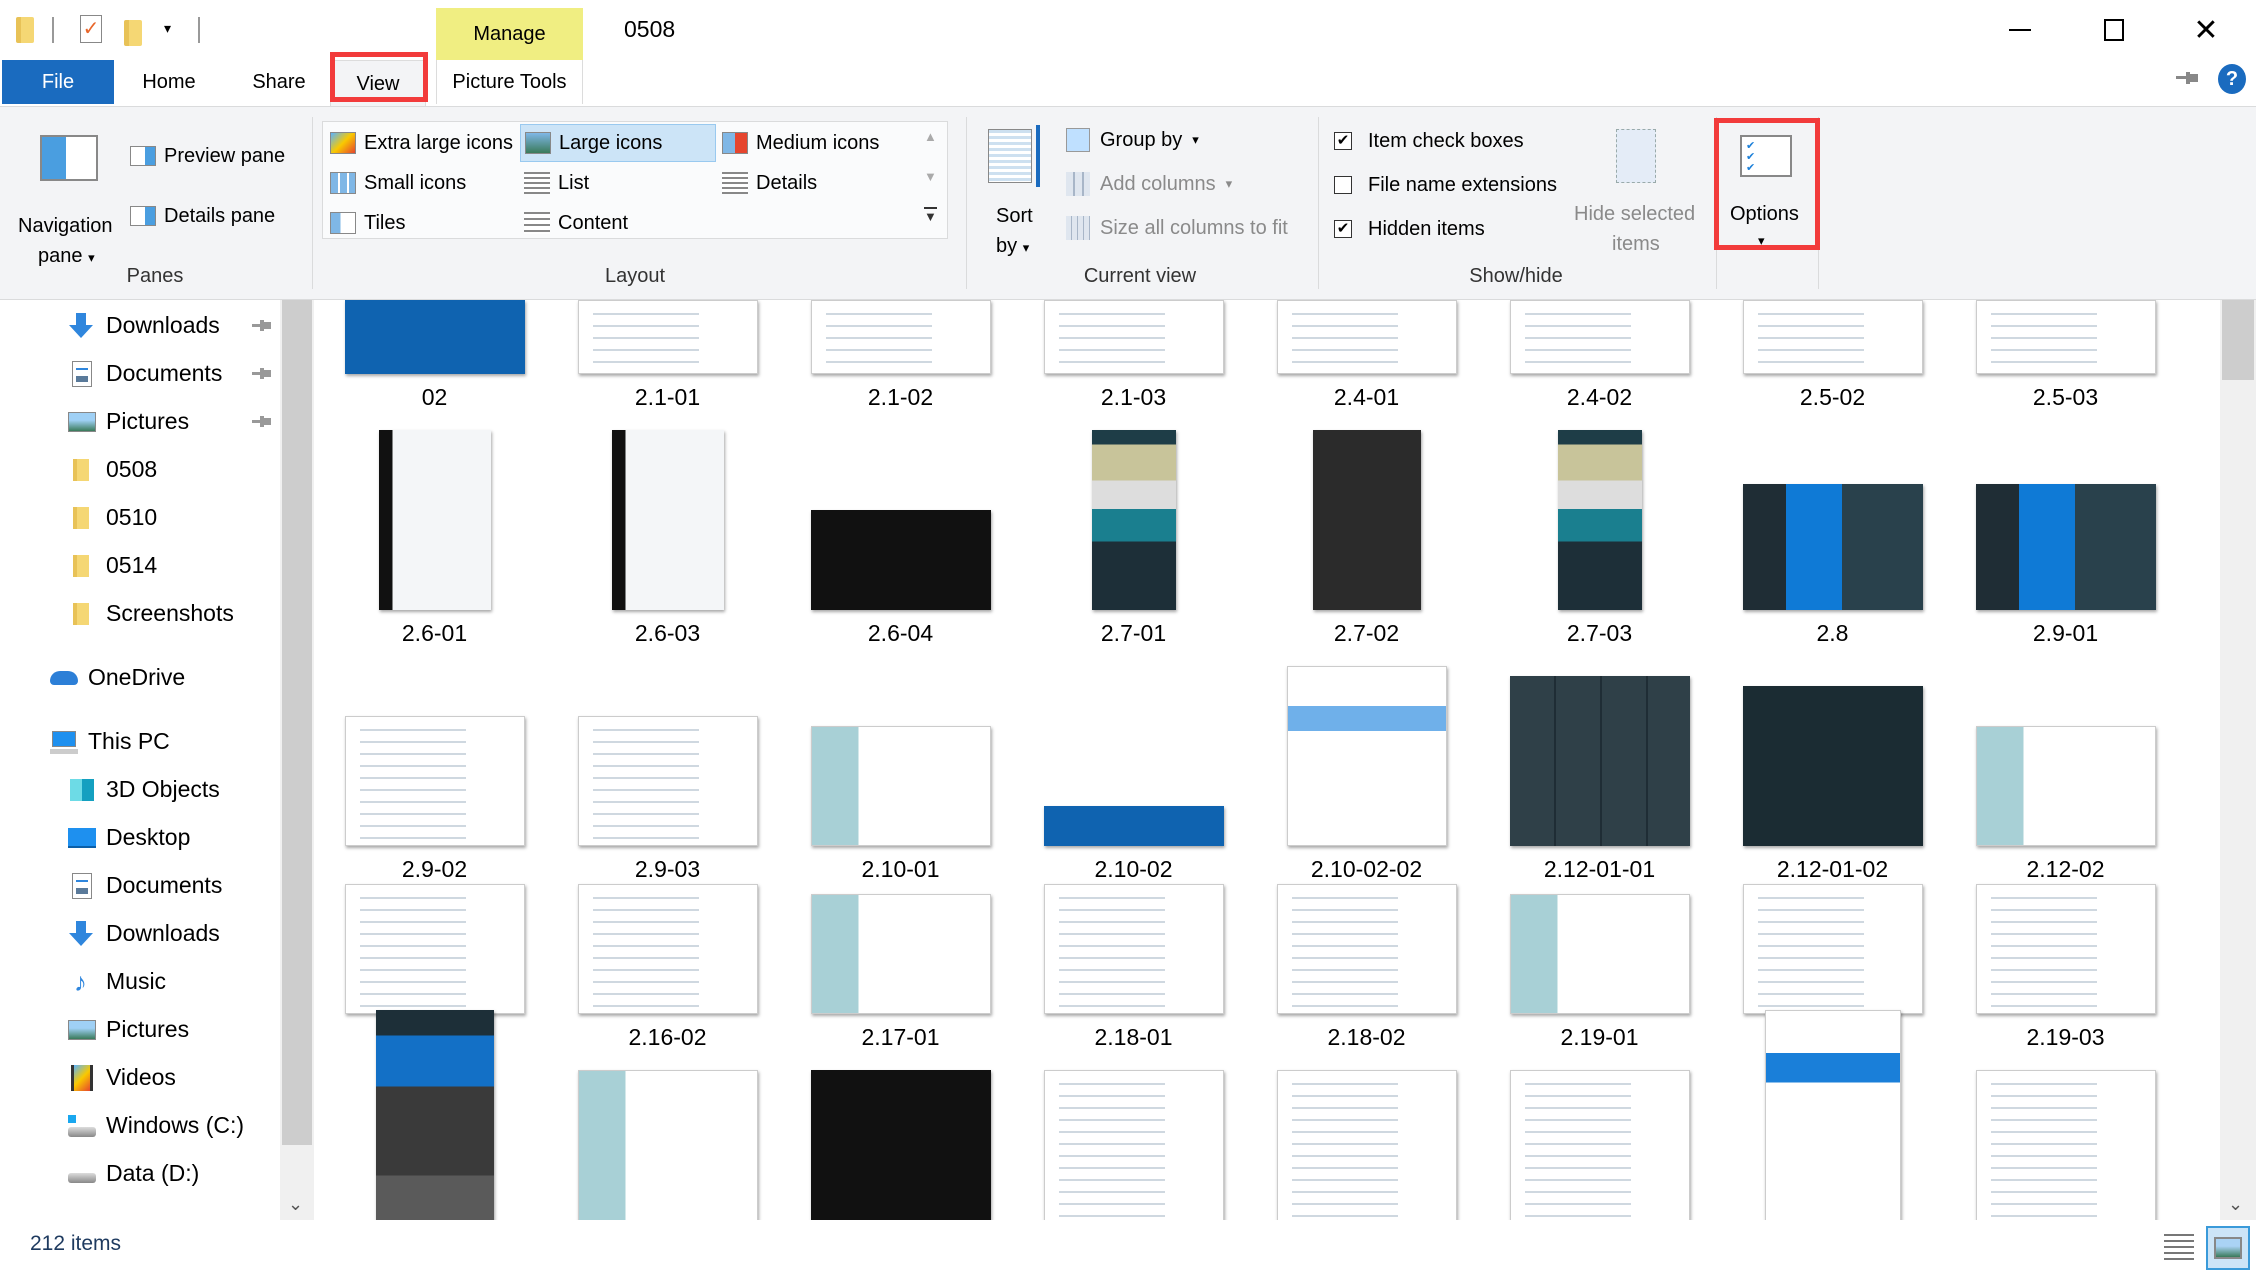 The image size is (2256, 1271). Describe the element at coordinates (144, 325) in the screenshot. I see `sidebar-item-downloads: Downloads` at that location.